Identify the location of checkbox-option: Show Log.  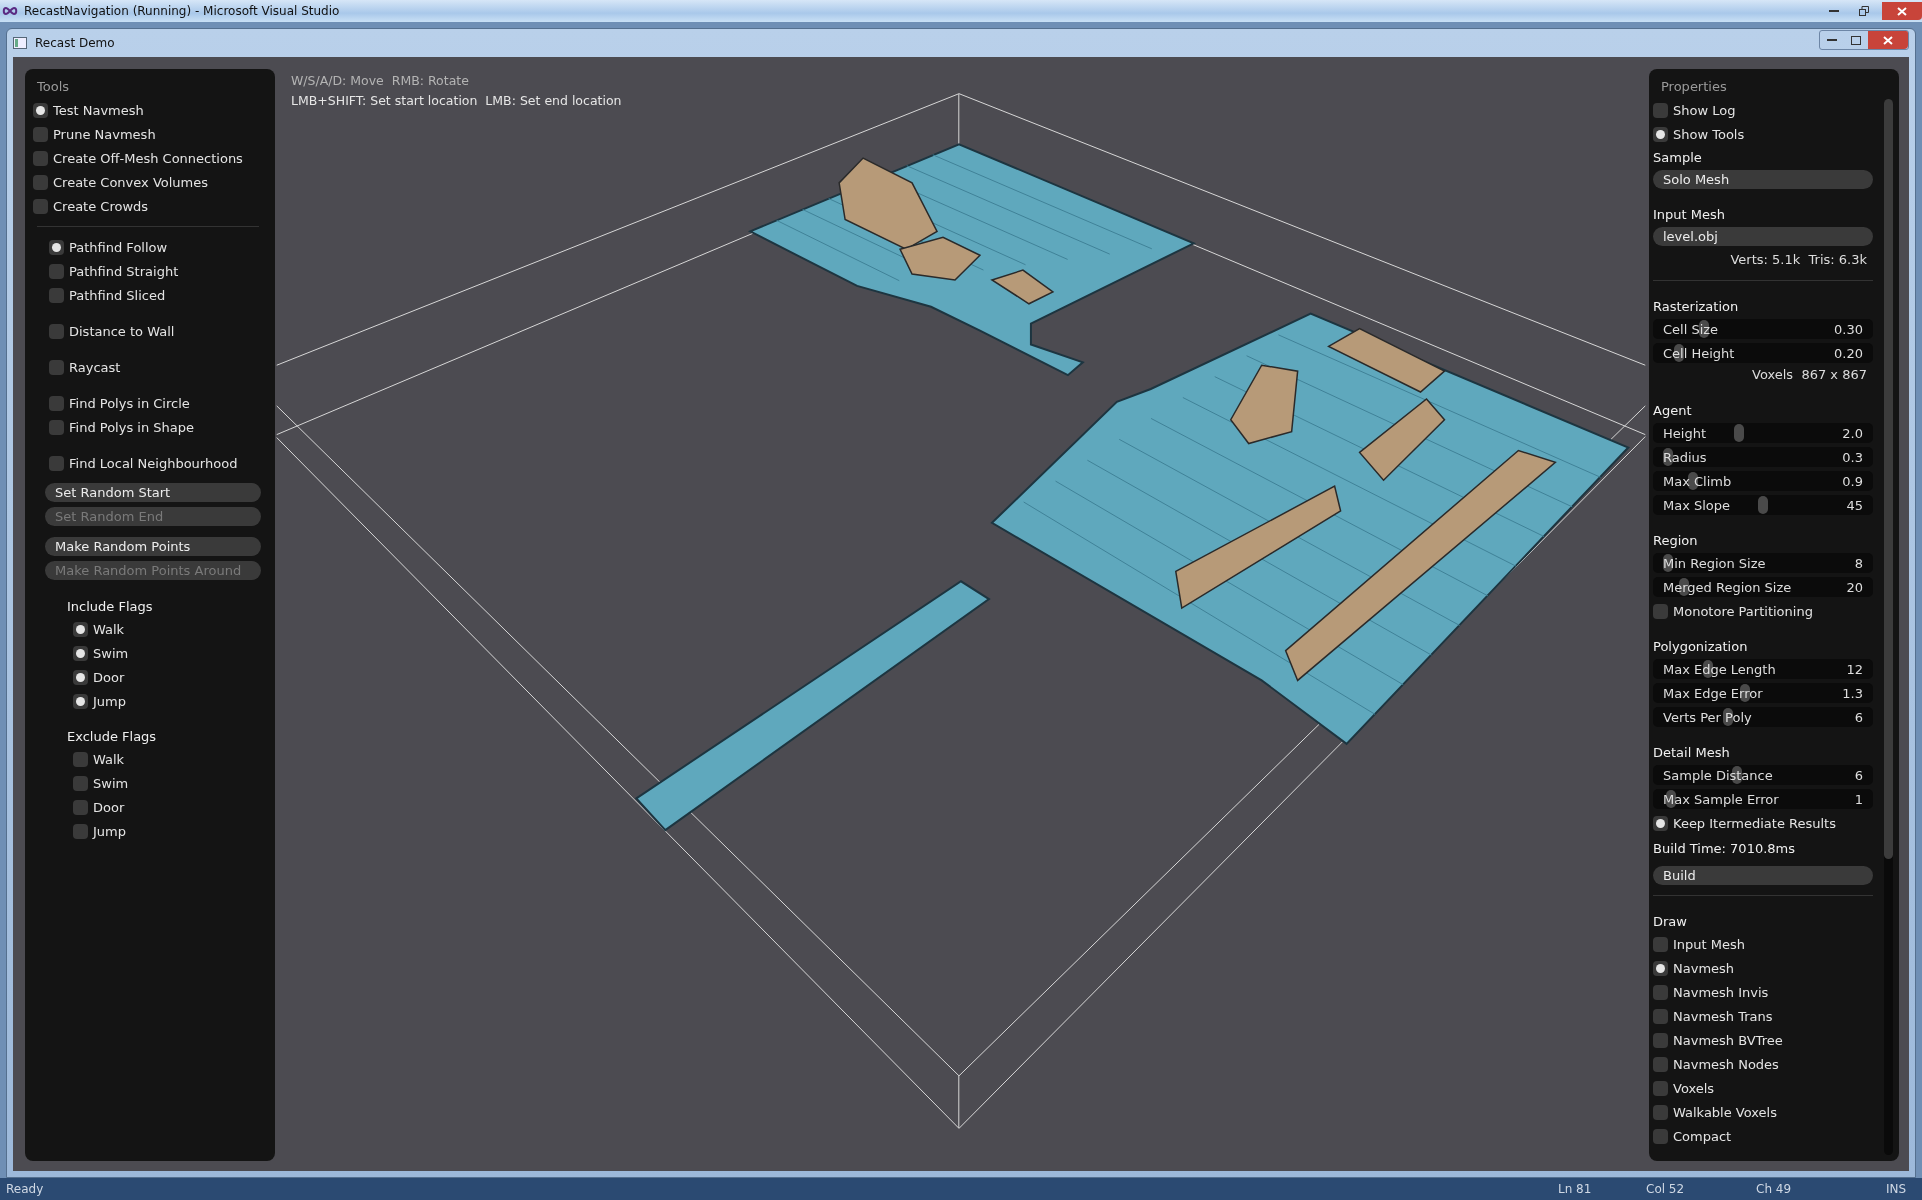
(1768, 110).